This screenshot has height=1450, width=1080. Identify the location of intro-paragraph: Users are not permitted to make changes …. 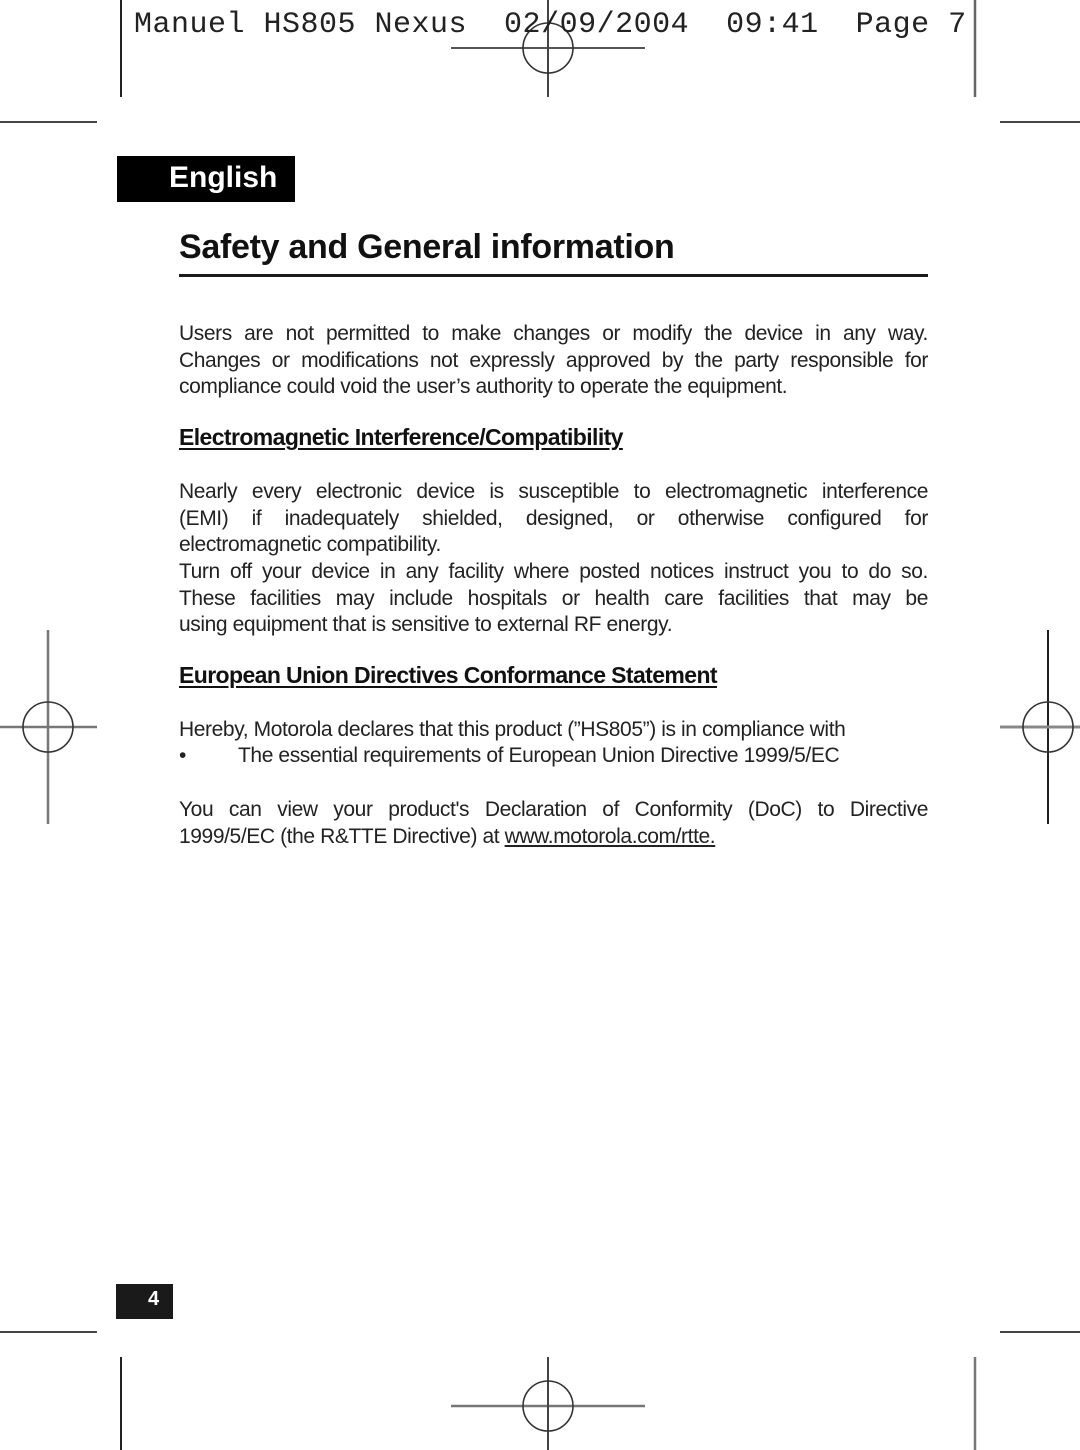
(553, 361).